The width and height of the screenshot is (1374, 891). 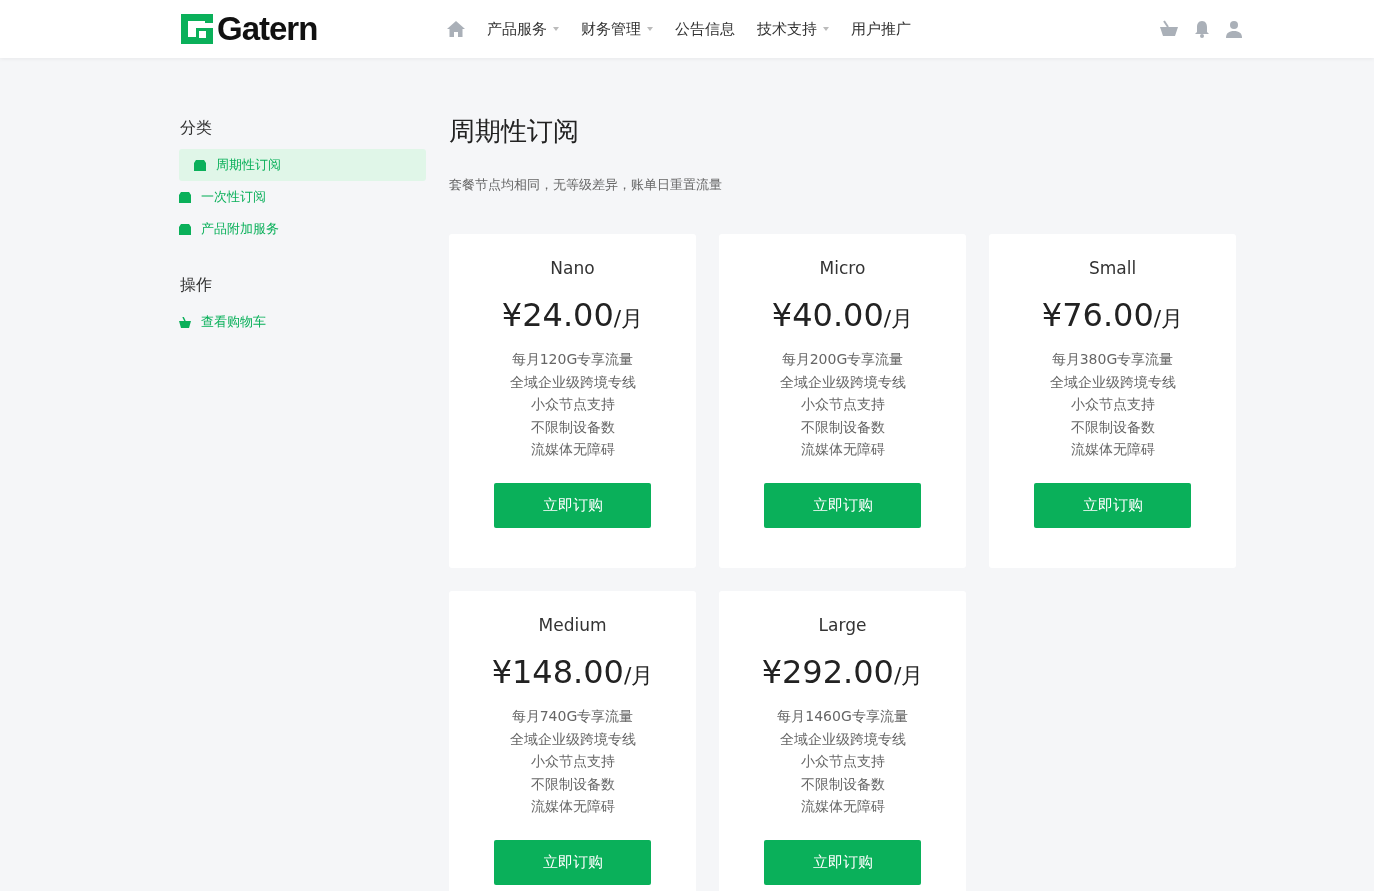 What do you see at coordinates (572, 268) in the screenshot?
I see `plan-name: Nano` at bounding box center [572, 268].